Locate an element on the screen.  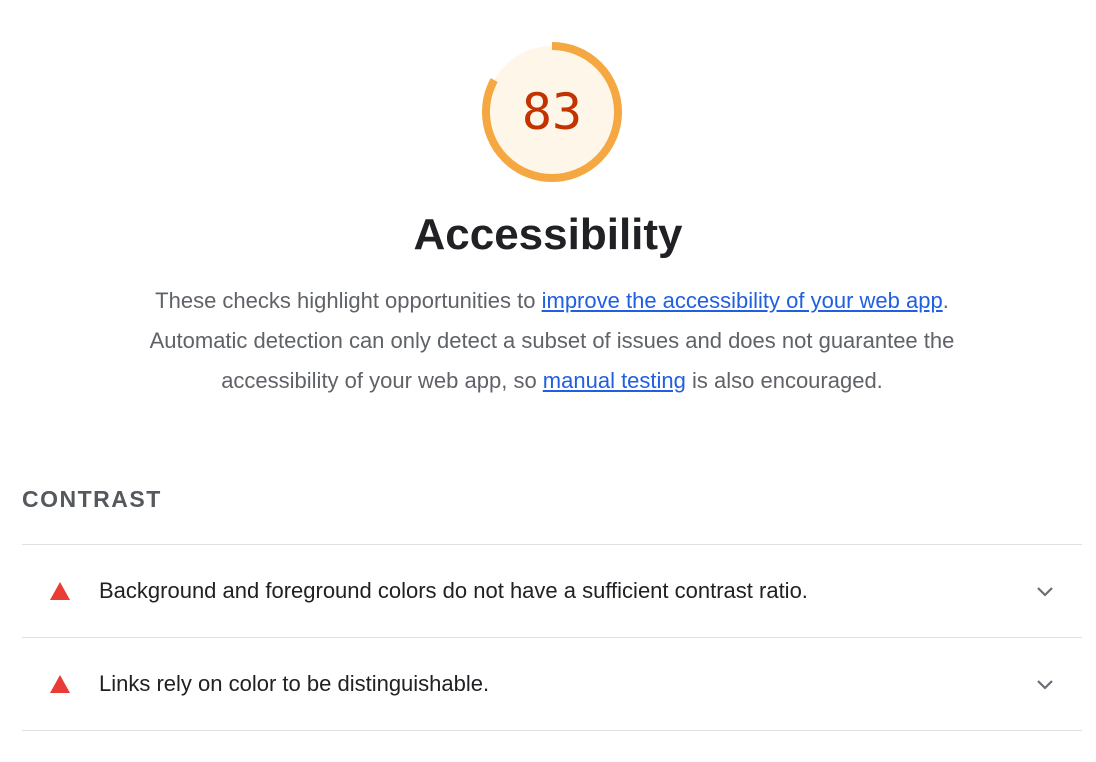
category-title: Accessibility is located at coordinates (548, 234).